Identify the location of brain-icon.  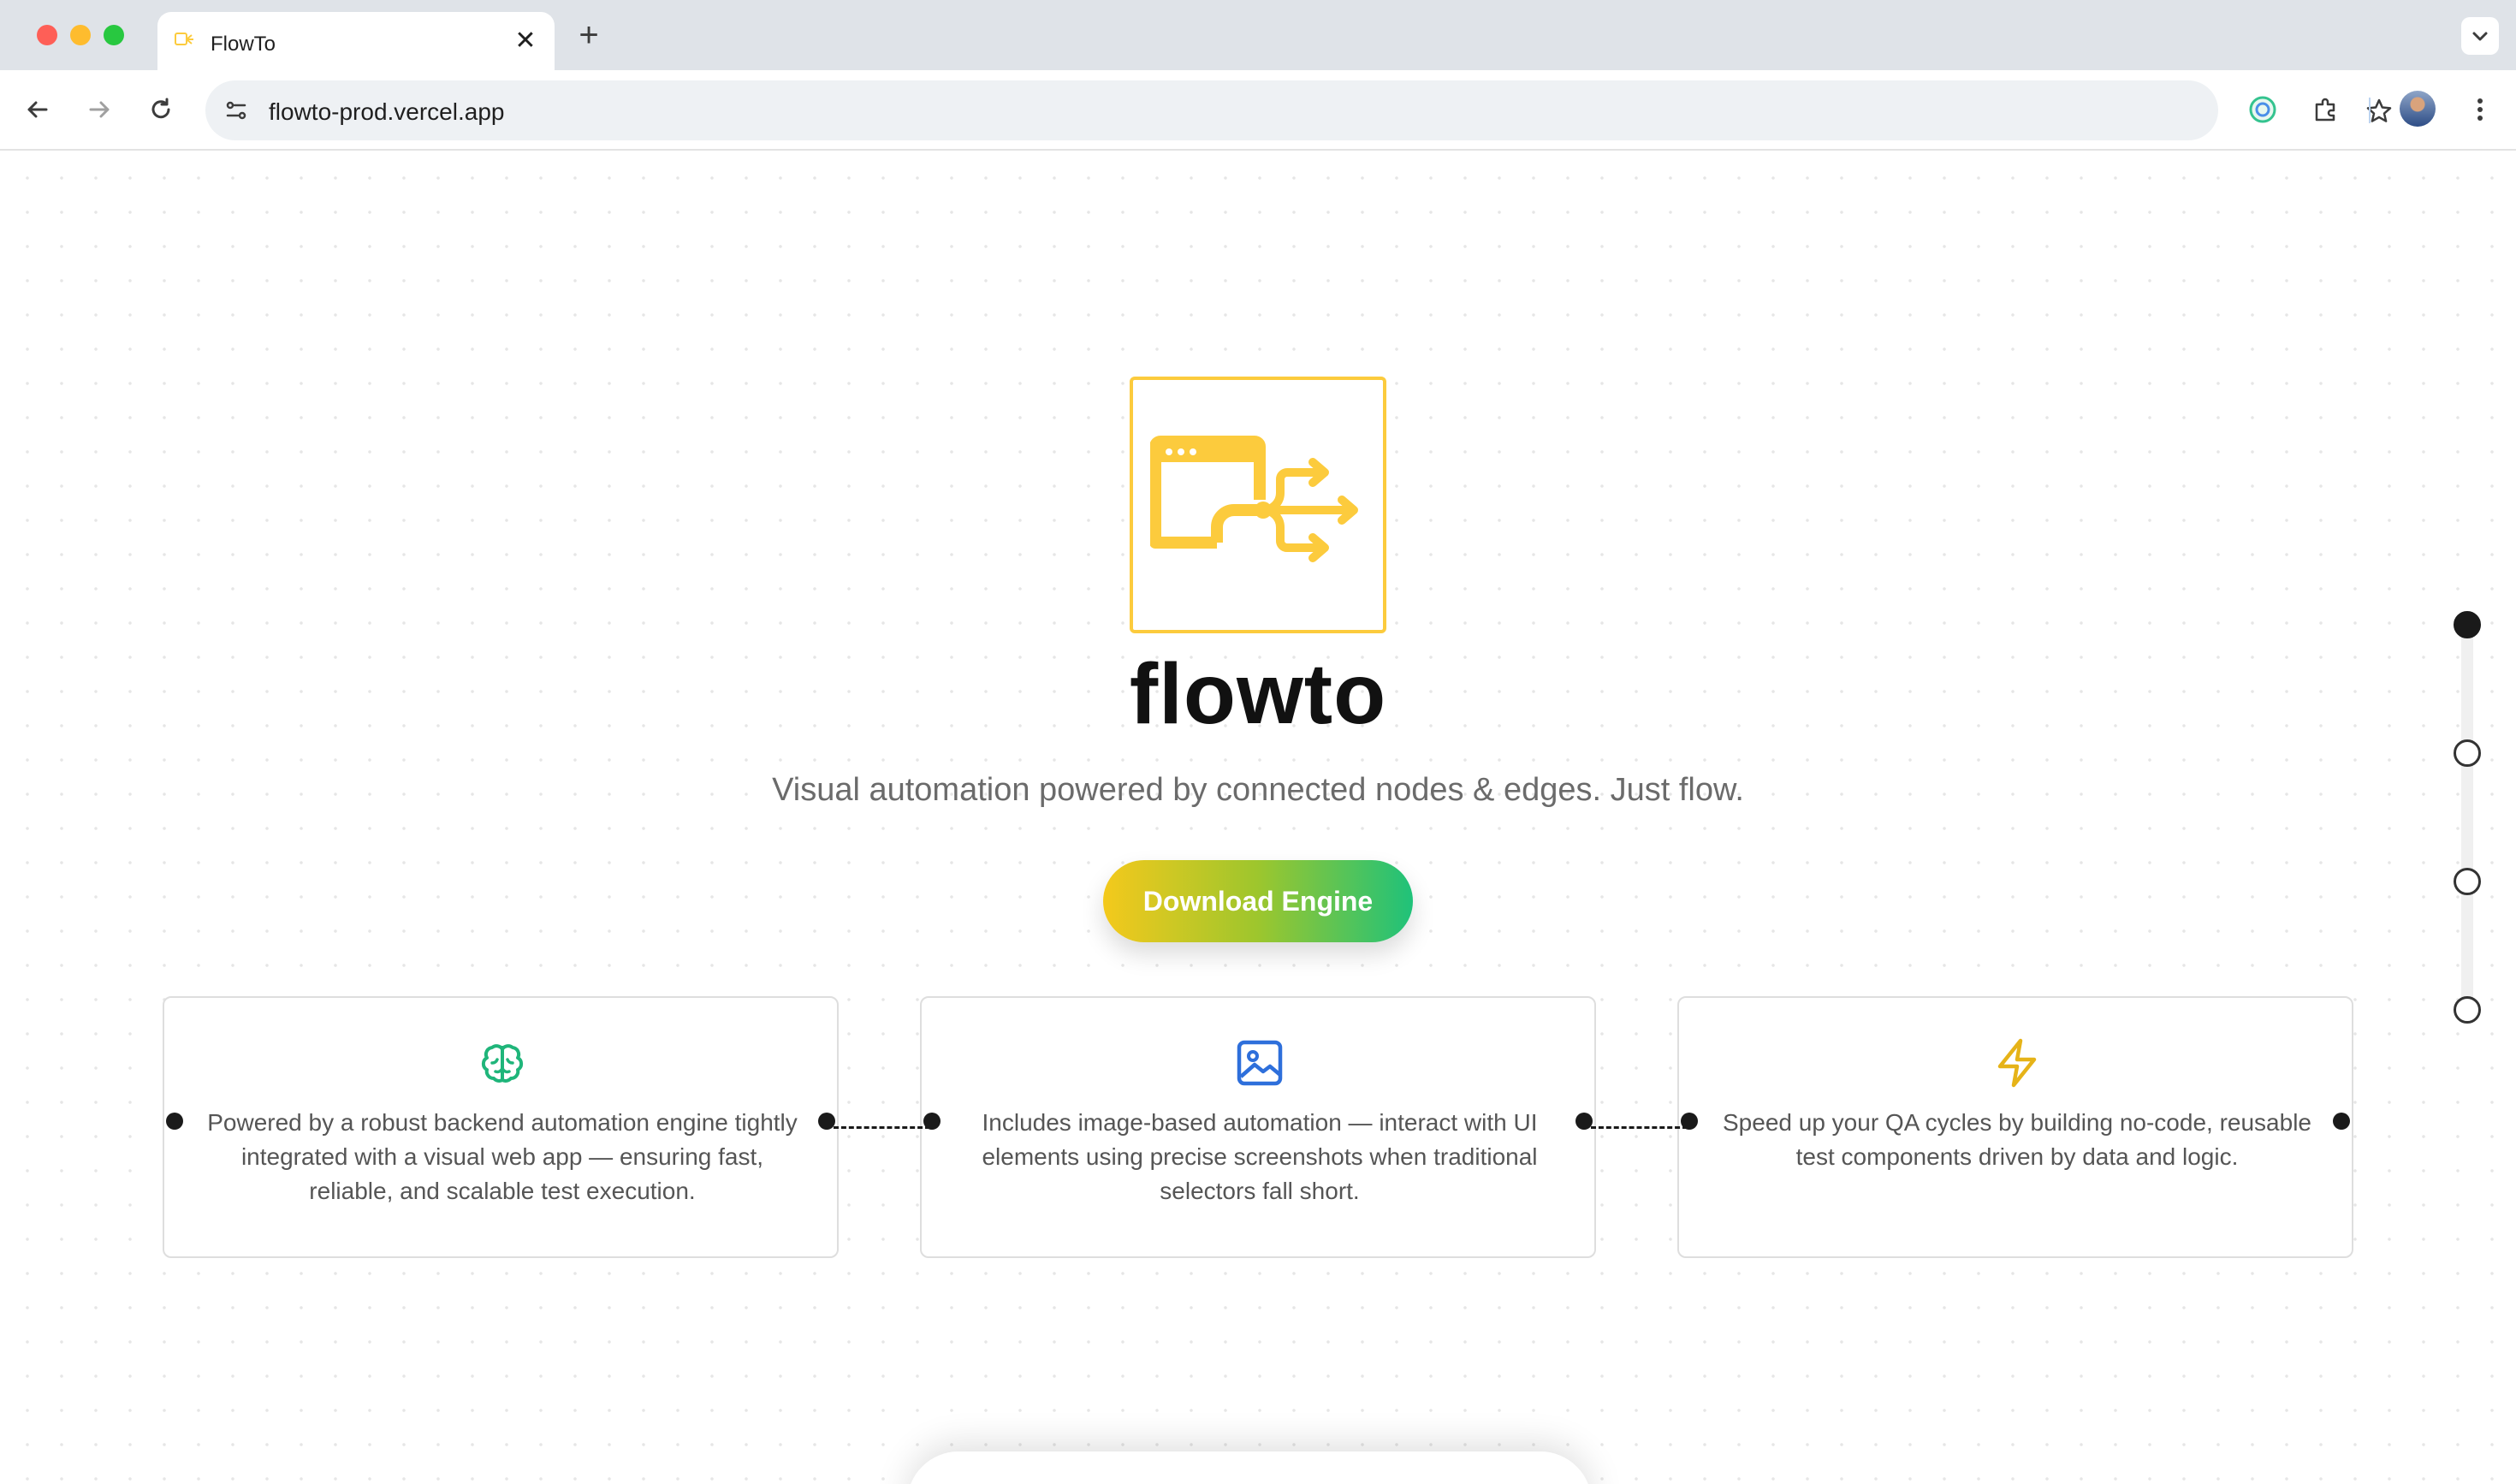
(502, 1064).